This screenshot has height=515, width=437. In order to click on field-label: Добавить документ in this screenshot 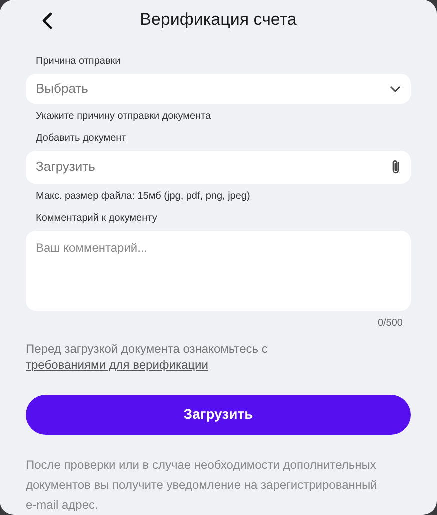, I will do `click(81, 139)`.